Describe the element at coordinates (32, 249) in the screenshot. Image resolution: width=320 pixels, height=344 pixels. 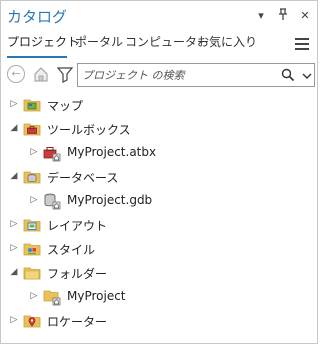
I see `style-folder-icon` at that location.